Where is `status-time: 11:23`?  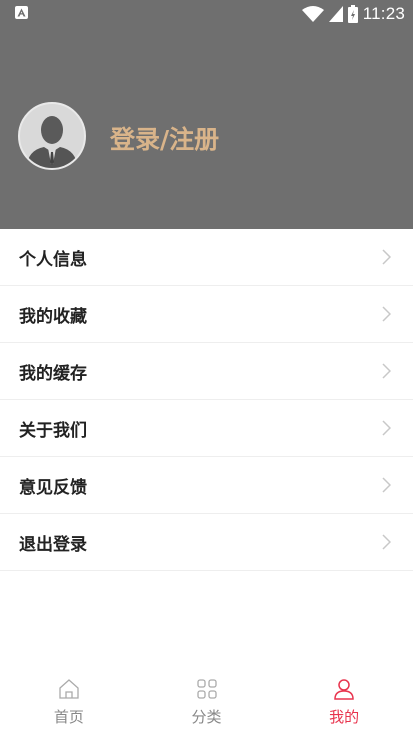 status-time: 11:23 is located at coordinates (383, 13).